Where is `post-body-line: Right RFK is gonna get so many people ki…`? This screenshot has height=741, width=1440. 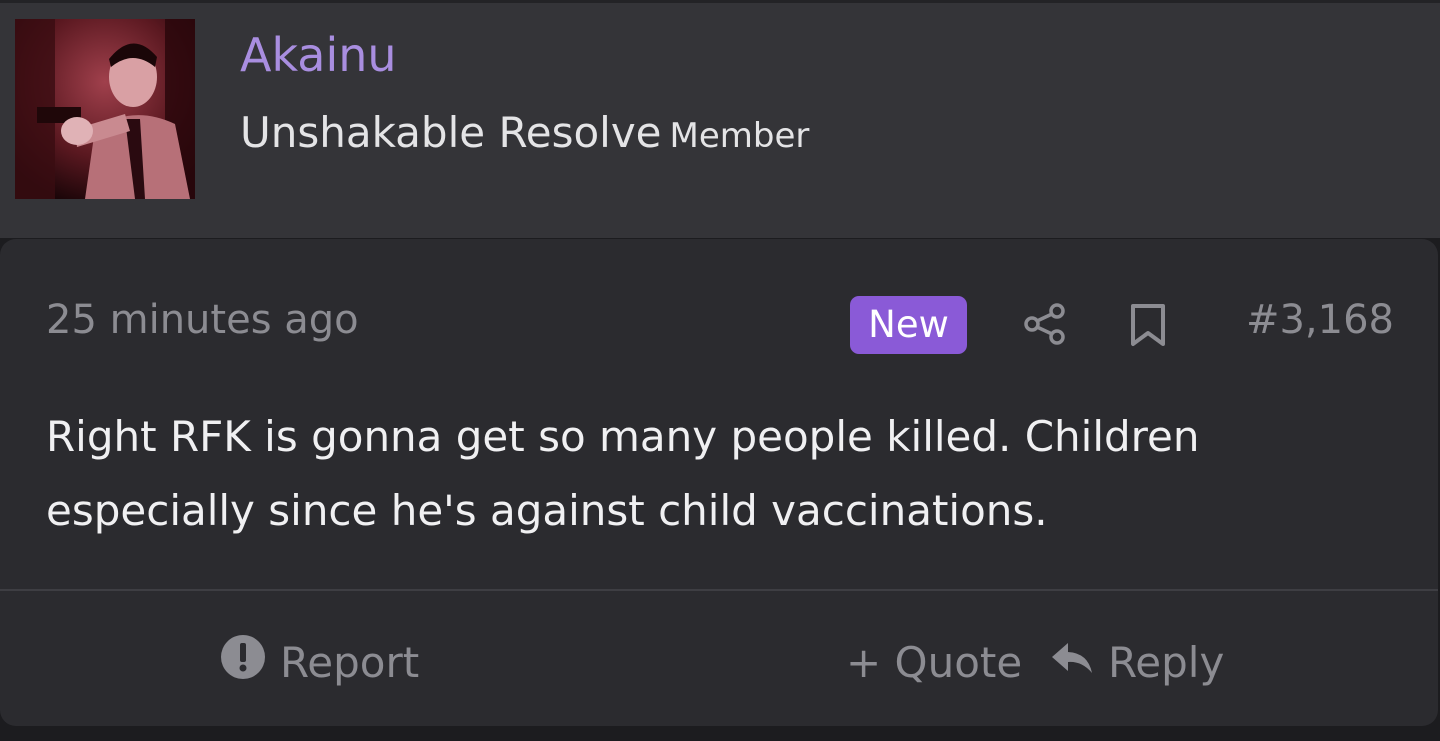 post-body-line: Right RFK is gonna get so many people ki… is located at coordinates (623, 436).